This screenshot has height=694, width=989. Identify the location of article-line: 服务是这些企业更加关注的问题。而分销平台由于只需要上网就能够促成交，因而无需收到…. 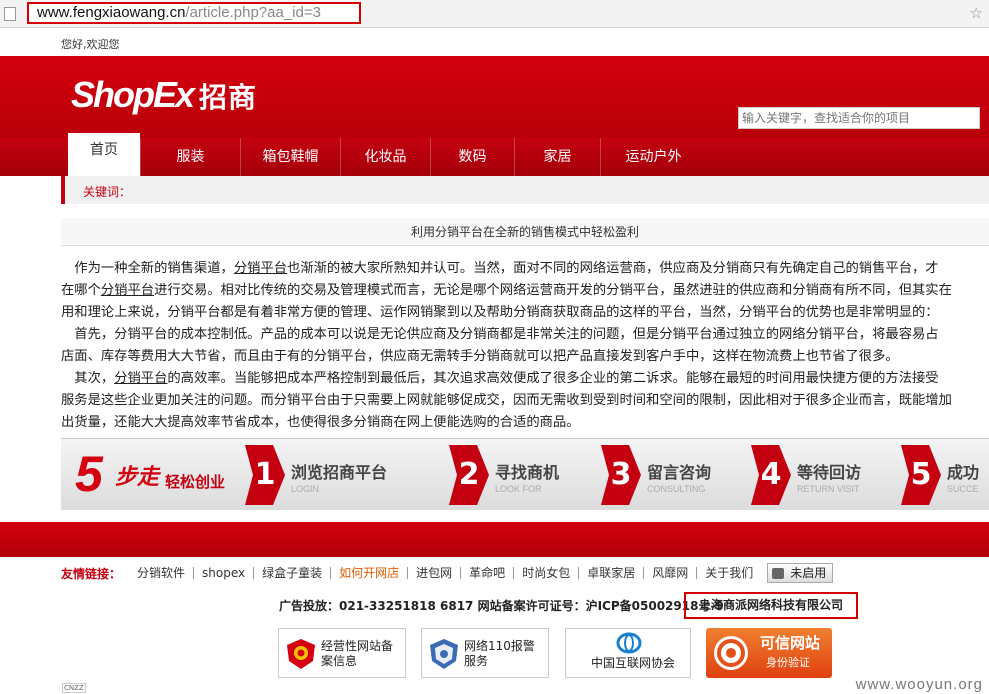
(506, 400).